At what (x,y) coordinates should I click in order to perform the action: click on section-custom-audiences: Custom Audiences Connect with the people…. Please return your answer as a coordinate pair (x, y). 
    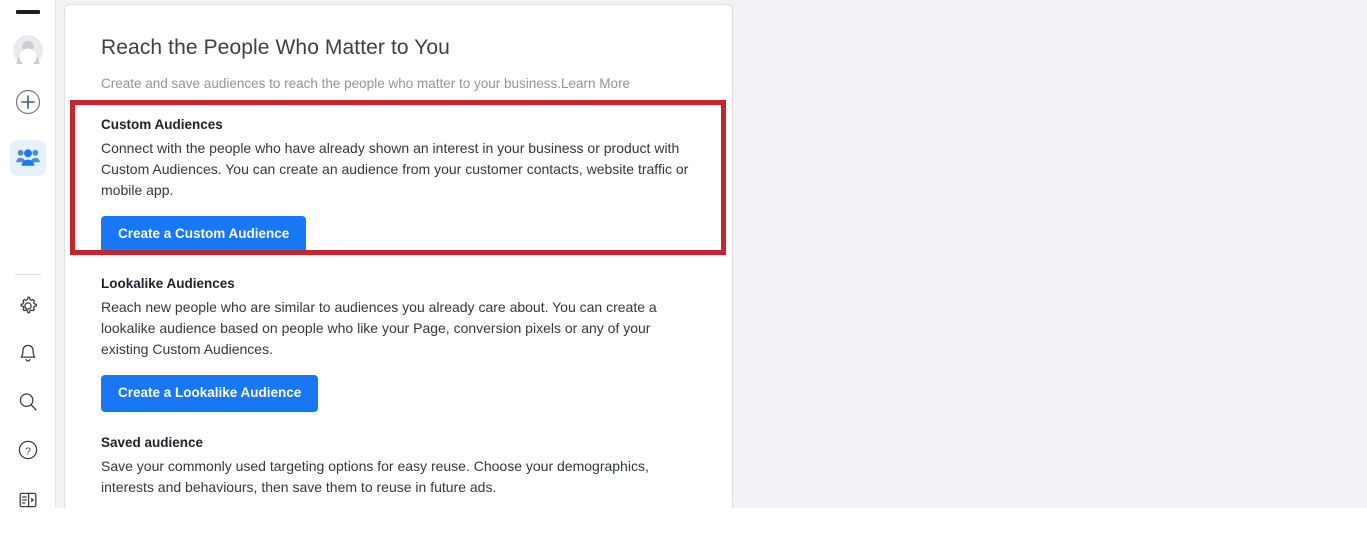
    Looking at the image, I should click on (398, 184).